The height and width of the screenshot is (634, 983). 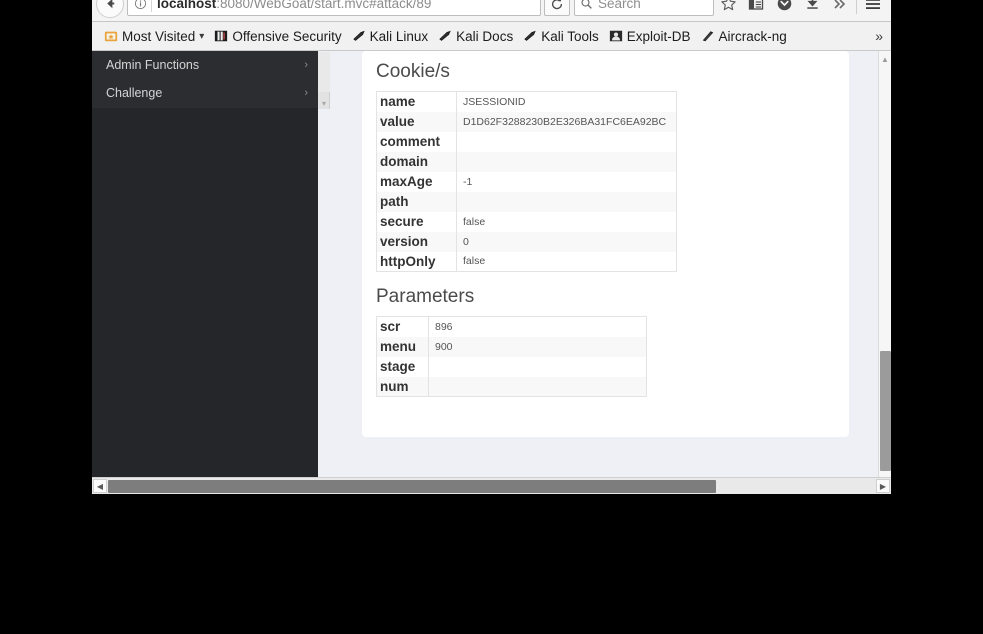 I want to click on bookmark-star-button, so click(x=728, y=9).